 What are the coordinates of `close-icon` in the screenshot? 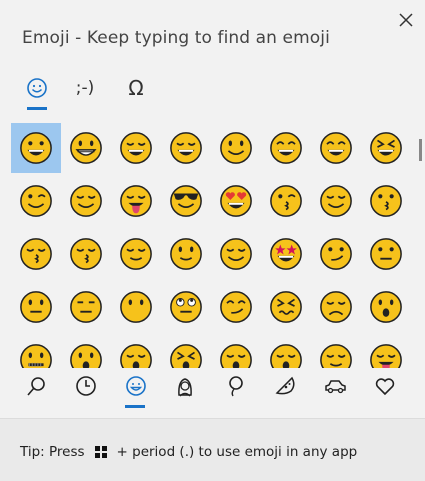 It's located at (406, 20).